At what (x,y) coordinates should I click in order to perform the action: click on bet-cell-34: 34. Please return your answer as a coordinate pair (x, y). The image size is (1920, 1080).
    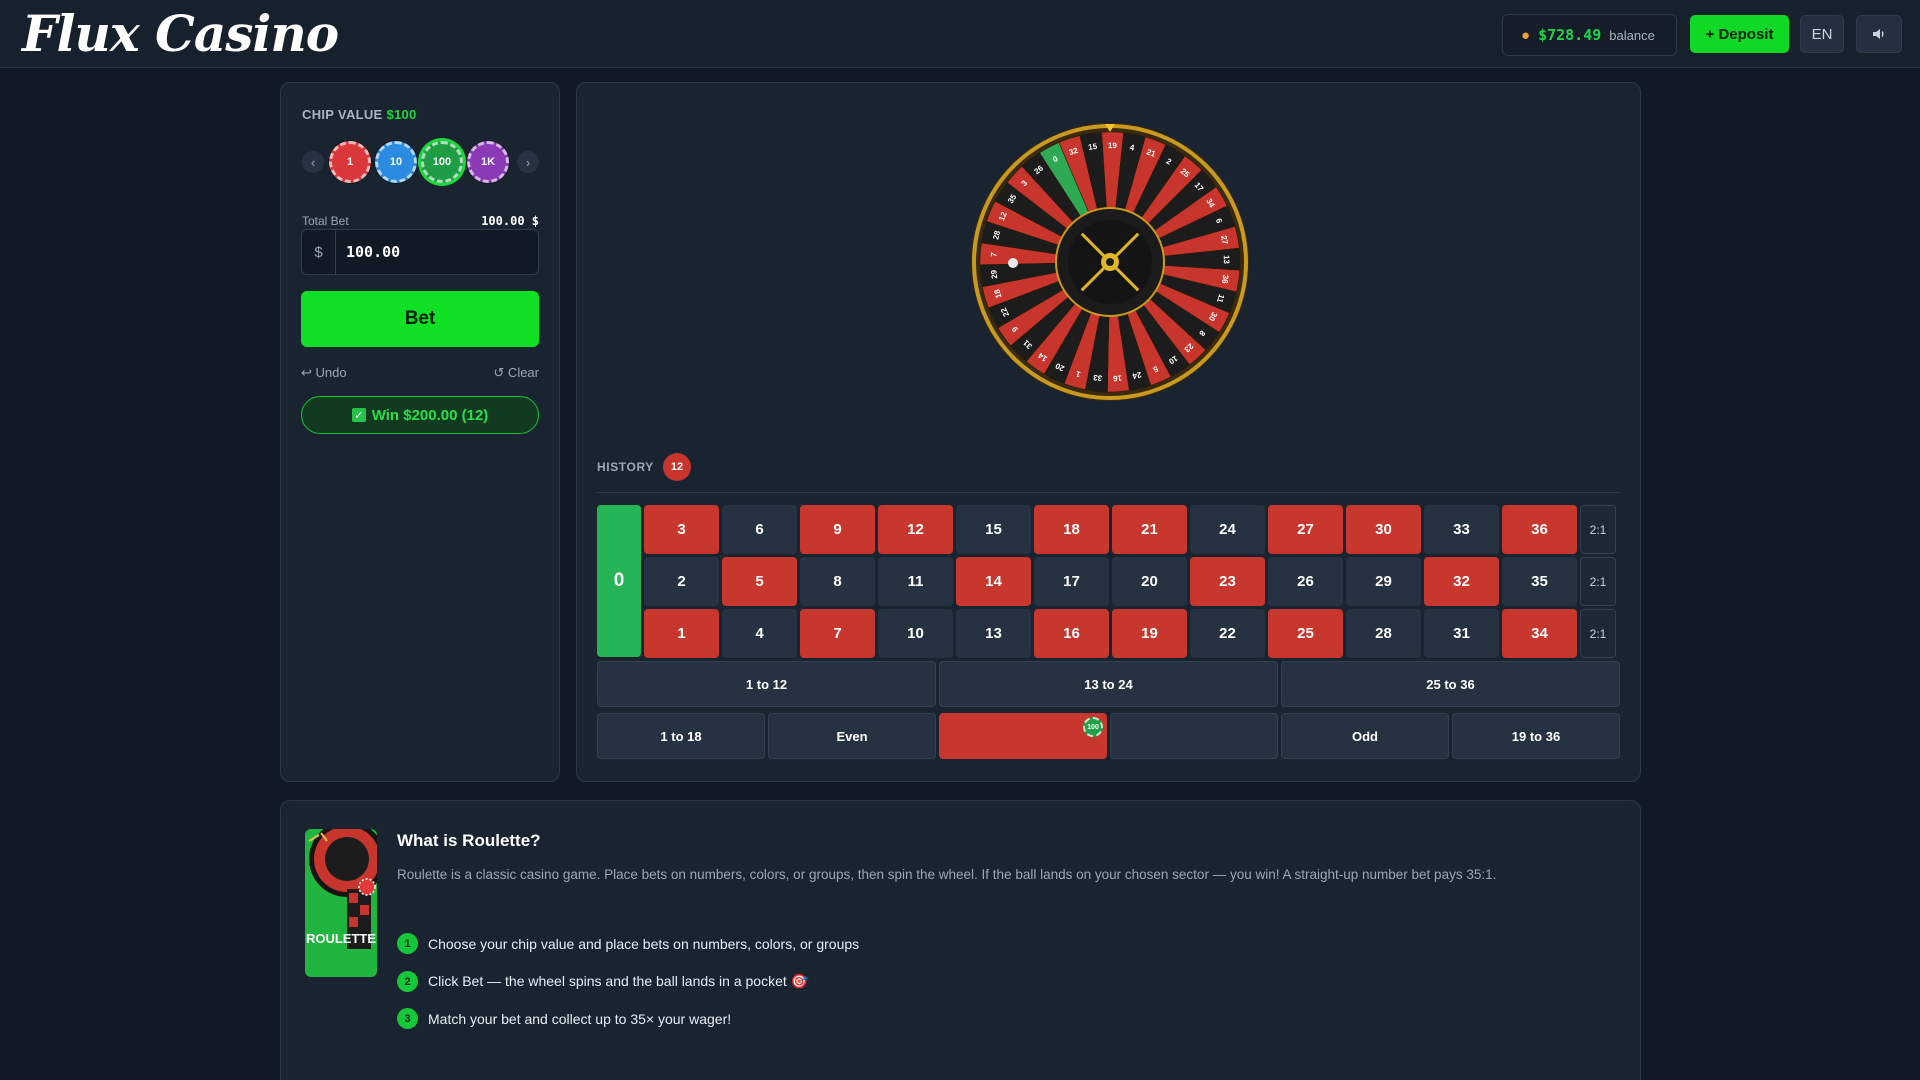
    Looking at the image, I should click on (1539, 633).